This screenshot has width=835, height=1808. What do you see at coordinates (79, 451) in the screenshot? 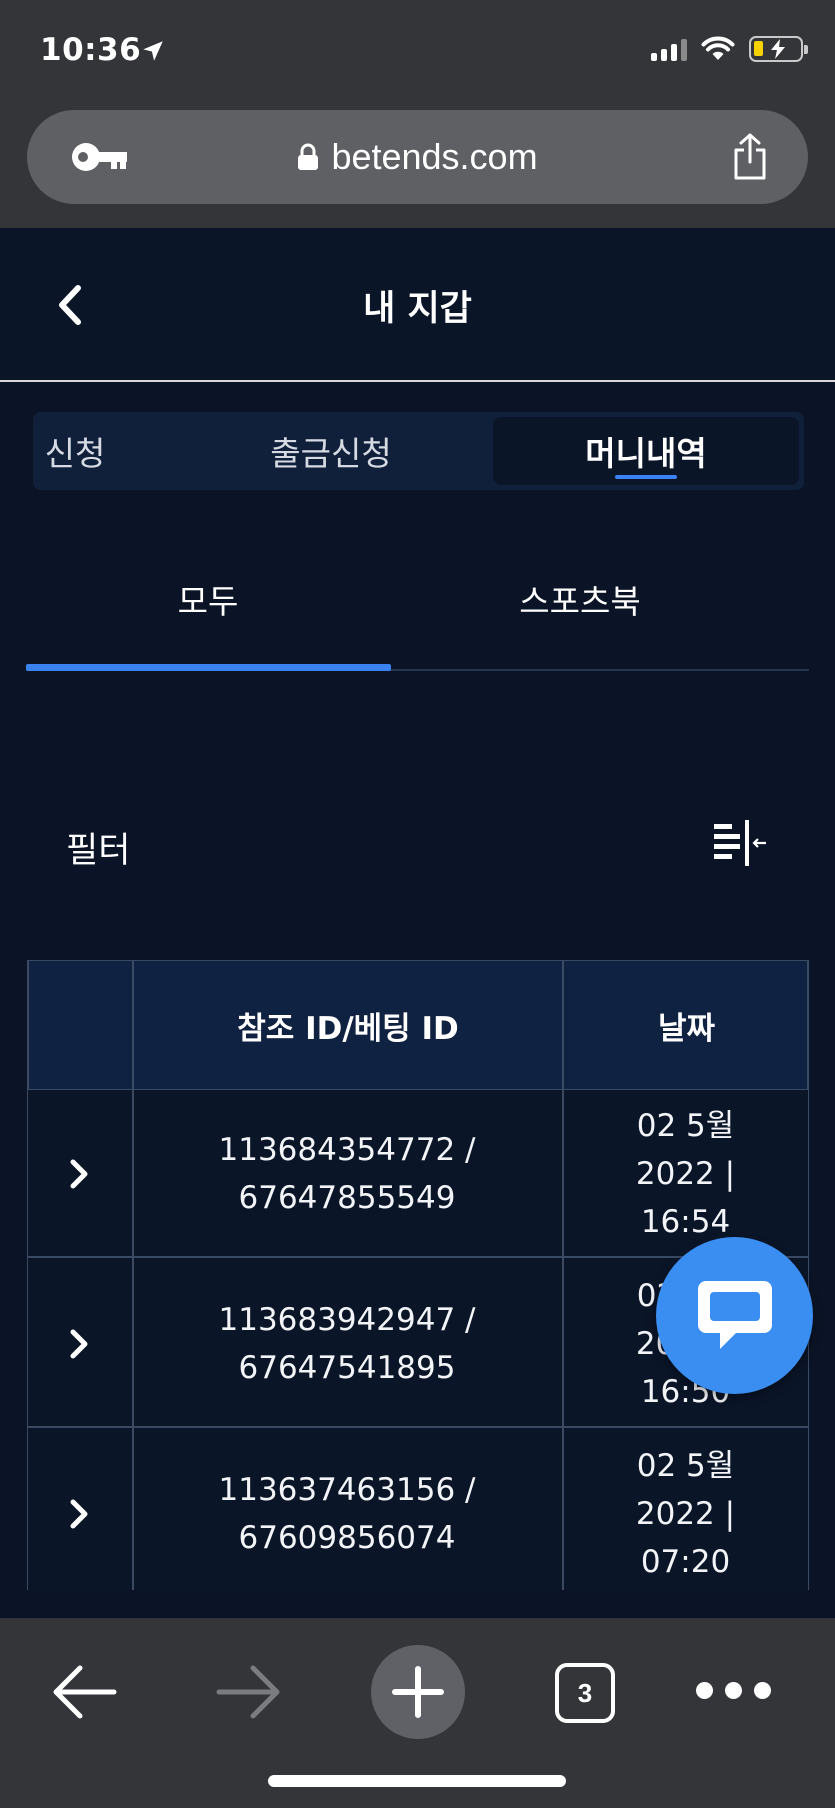
I see `tab-deposit-request: 신청` at bounding box center [79, 451].